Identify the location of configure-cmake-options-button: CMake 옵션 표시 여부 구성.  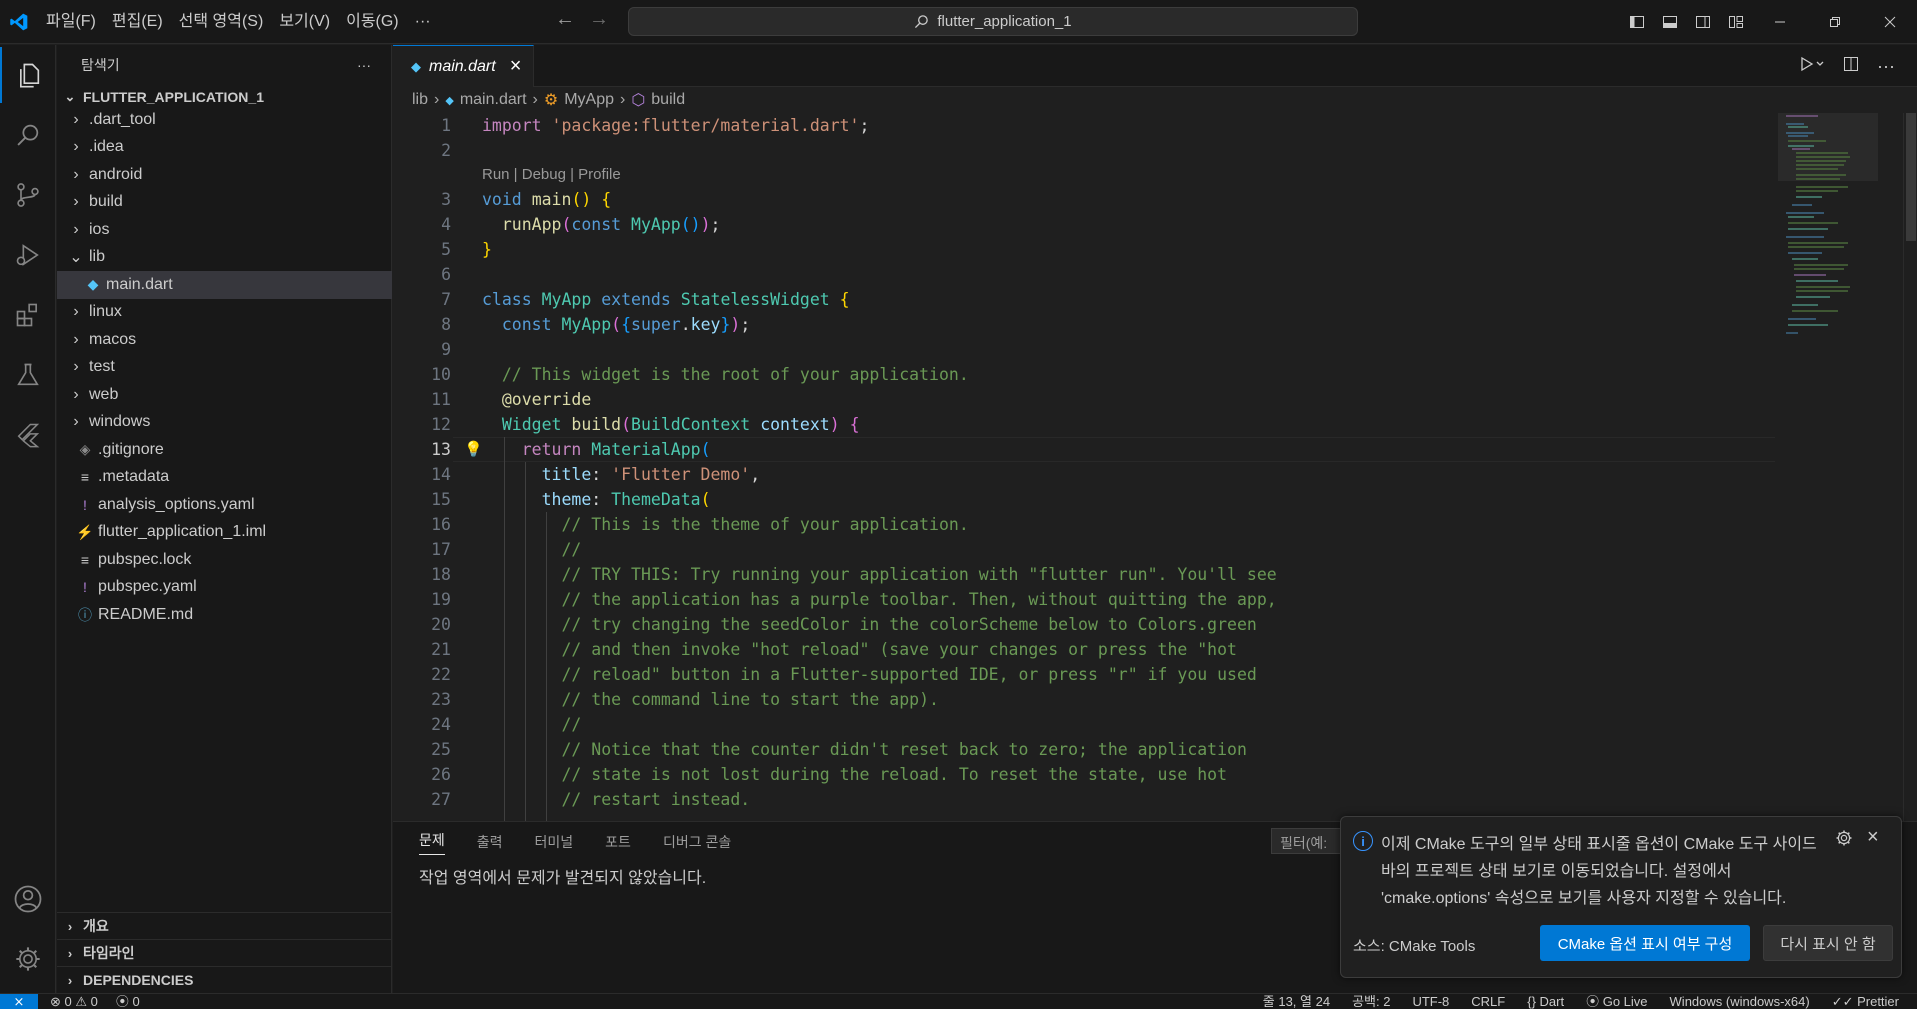
(1645, 943).